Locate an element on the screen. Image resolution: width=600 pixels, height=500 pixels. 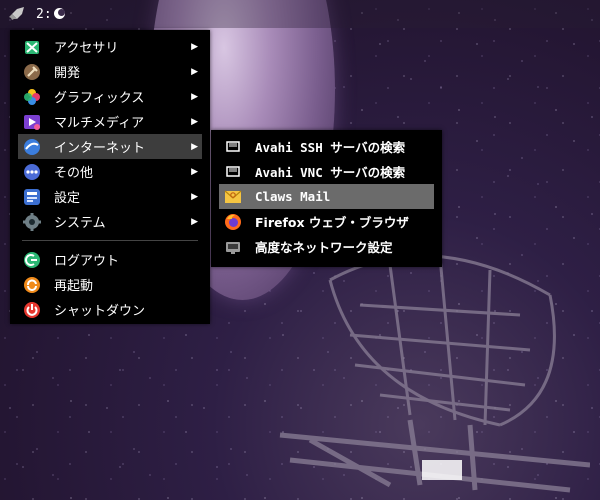
menu-item-firefox: Firefox ウェブ・ブラウザ is located at coordinates (326, 221).